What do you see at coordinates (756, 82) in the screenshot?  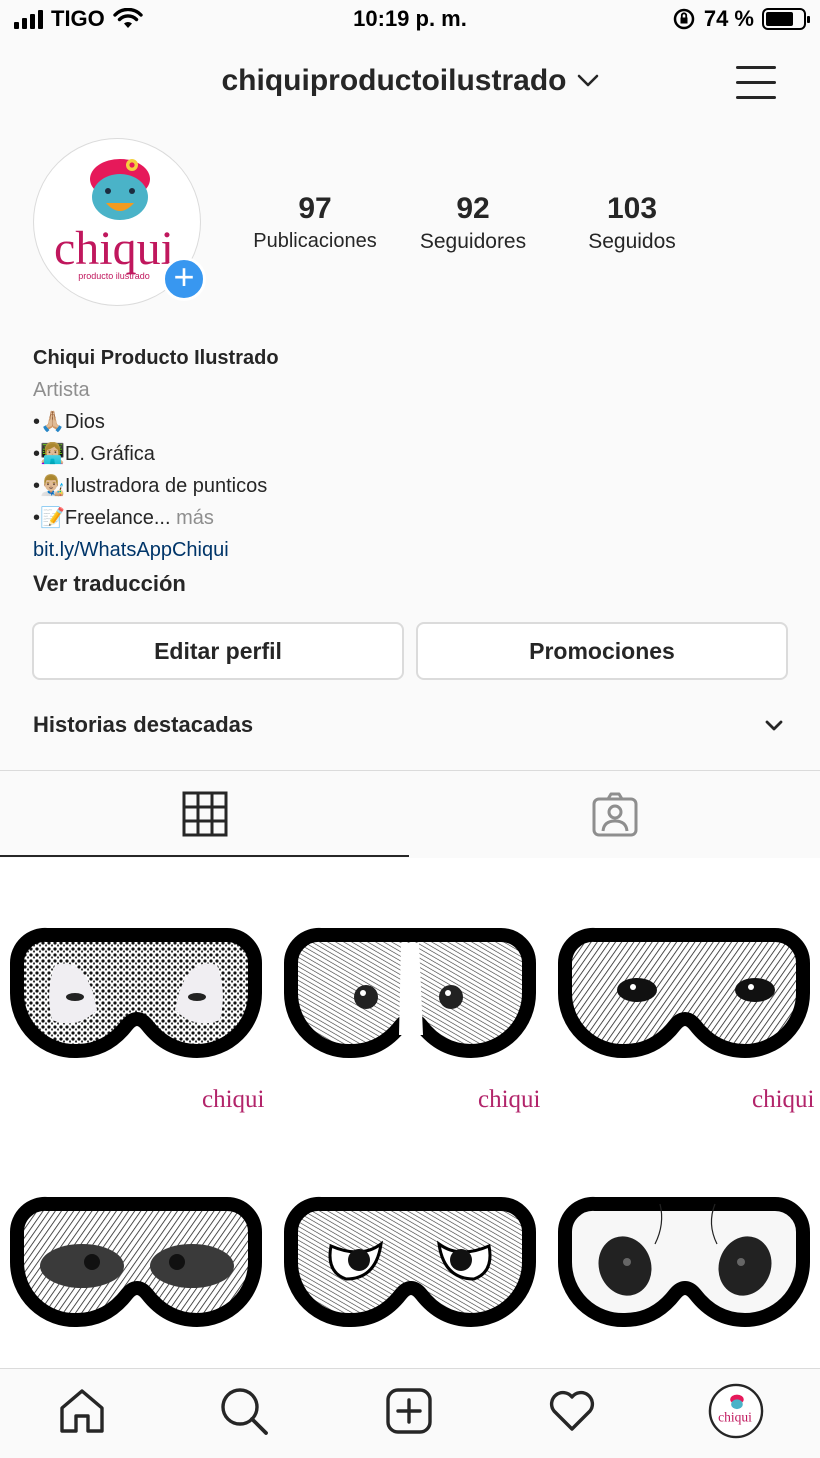 I see `hamburger-menu-icon` at bounding box center [756, 82].